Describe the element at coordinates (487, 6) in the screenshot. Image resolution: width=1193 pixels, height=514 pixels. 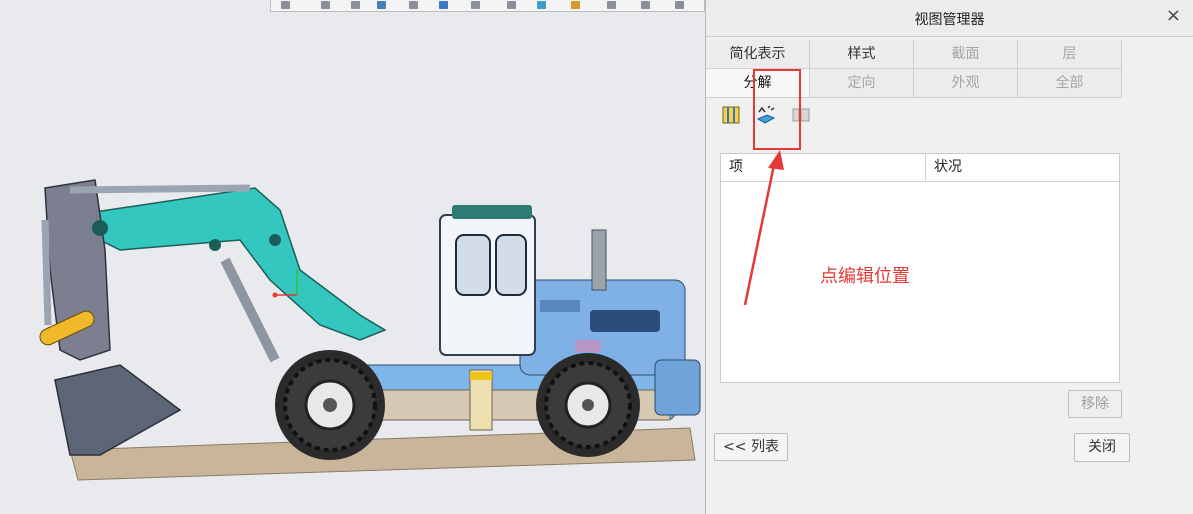
I see `cad-toolbar-strip` at that location.